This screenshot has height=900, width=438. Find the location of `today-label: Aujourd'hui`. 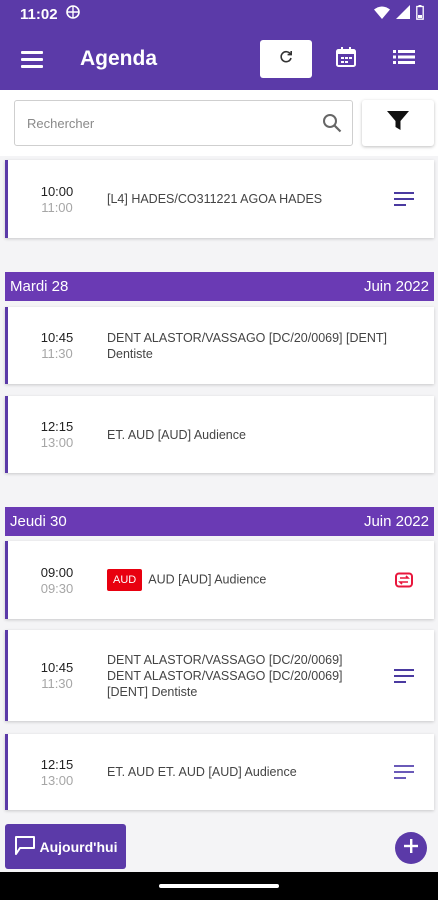

today-label: Aujourd'hui is located at coordinates (78, 846).